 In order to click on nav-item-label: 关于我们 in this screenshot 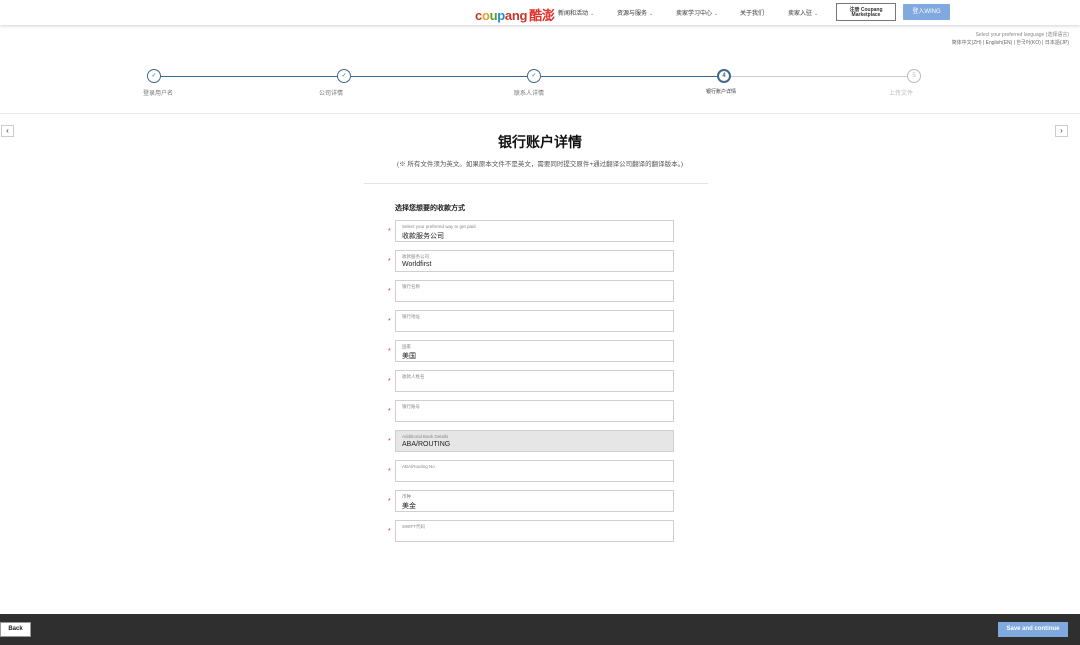, I will do `click(752, 14)`.